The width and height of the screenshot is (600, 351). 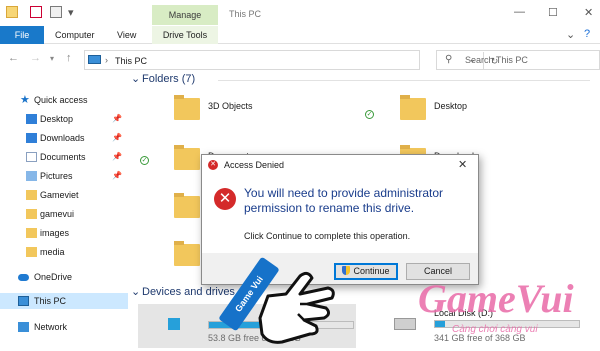 I want to click on chevron-right-icon: ›, so click(x=106, y=60).